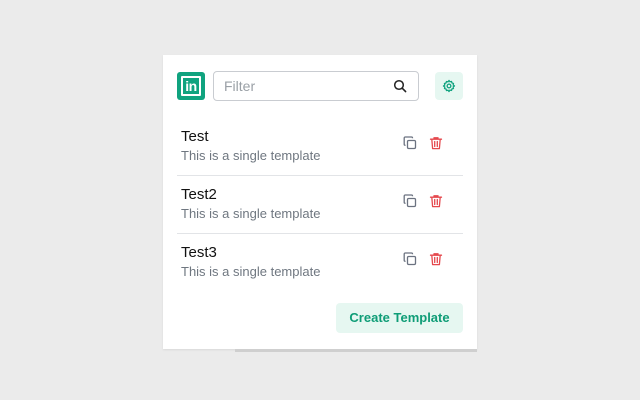 This screenshot has height=400, width=640. What do you see at coordinates (399, 318) in the screenshot?
I see `create-template-button: Create Template` at bounding box center [399, 318].